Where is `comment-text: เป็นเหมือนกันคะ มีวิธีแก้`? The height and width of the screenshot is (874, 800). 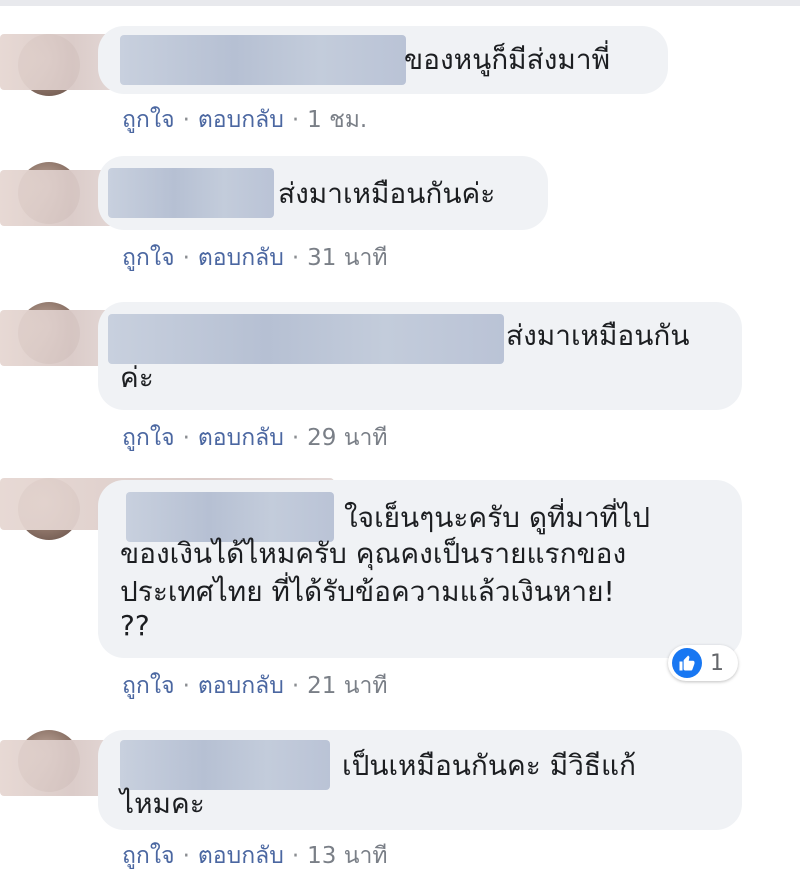
comment-text: เป็นเหมือนกันคะ มีวิธีแก้ is located at coordinates (489, 765).